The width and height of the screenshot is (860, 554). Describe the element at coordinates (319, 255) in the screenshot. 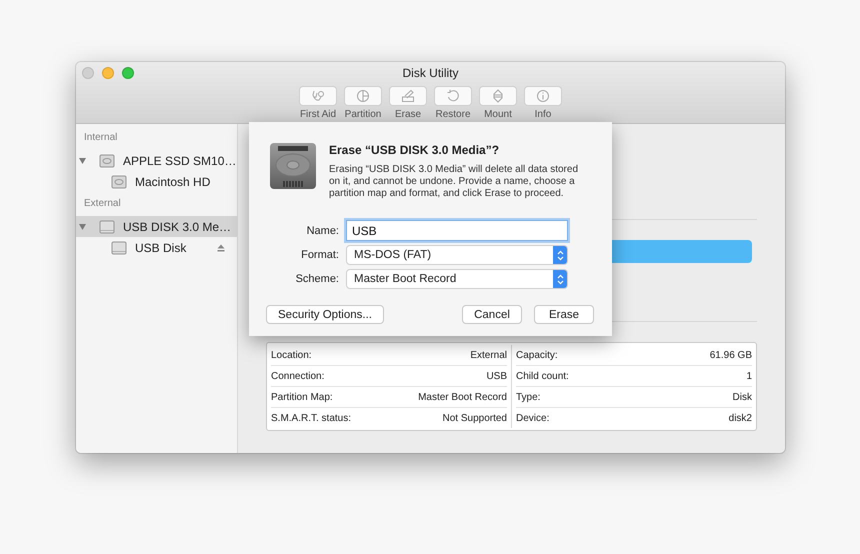

I see `field-label: Format:` at that location.